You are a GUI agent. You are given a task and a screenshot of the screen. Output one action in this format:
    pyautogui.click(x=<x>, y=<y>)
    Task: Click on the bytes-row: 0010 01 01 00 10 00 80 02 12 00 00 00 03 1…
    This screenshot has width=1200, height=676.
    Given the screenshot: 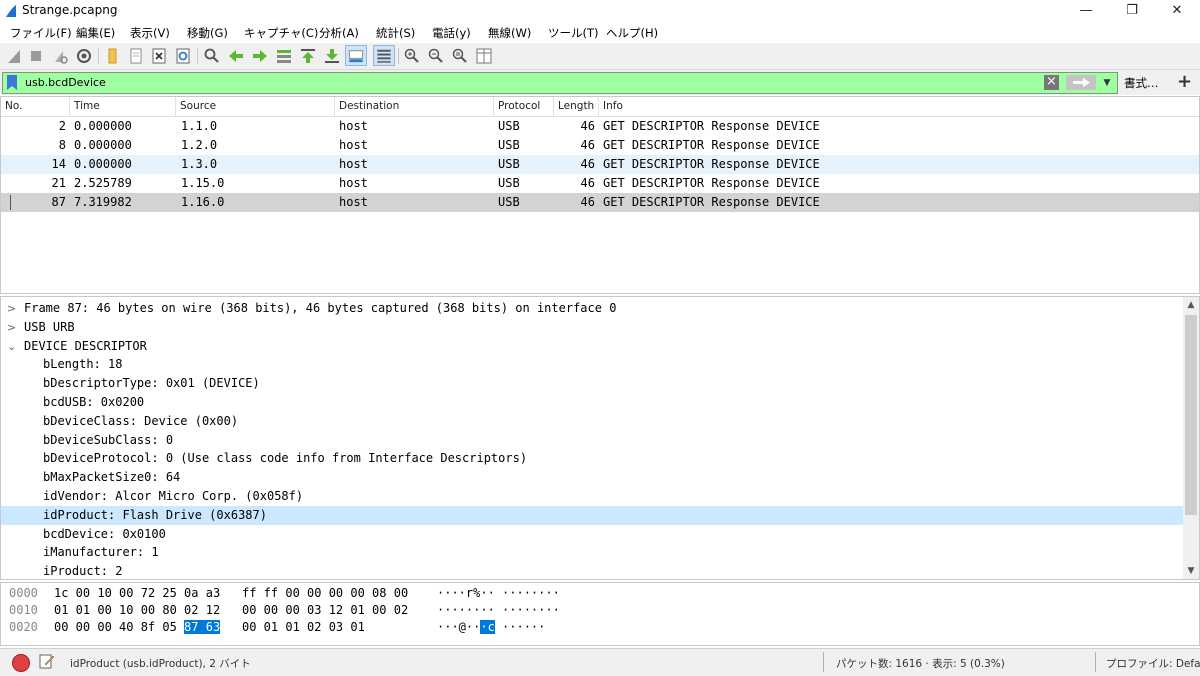 What is the action you would take?
    pyautogui.click(x=284, y=610)
    